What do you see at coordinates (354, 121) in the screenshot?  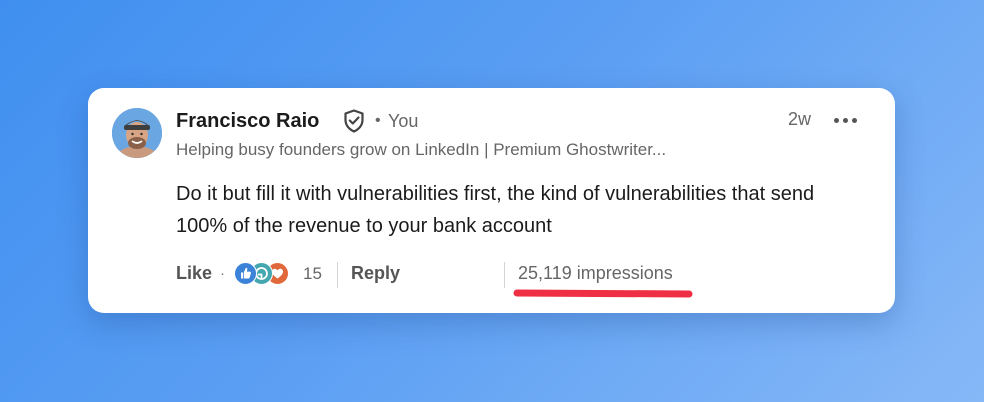 I see `verified-shield-icon` at bounding box center [354, 121].